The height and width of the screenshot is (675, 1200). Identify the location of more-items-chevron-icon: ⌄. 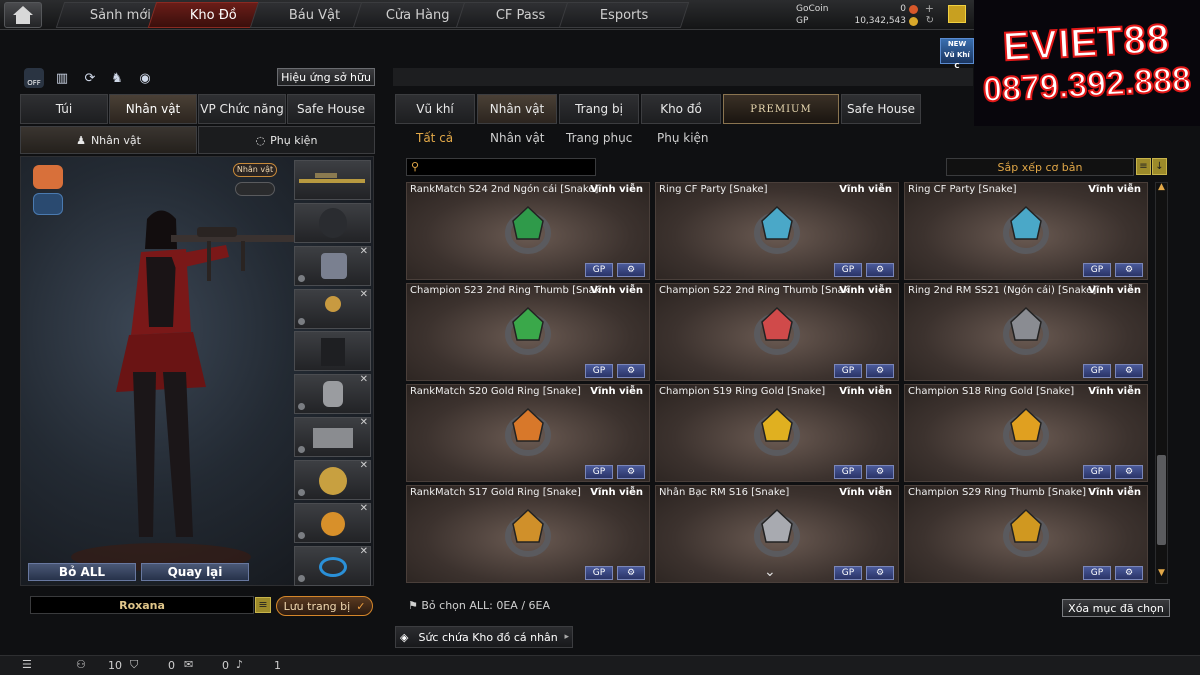
(770, 572).